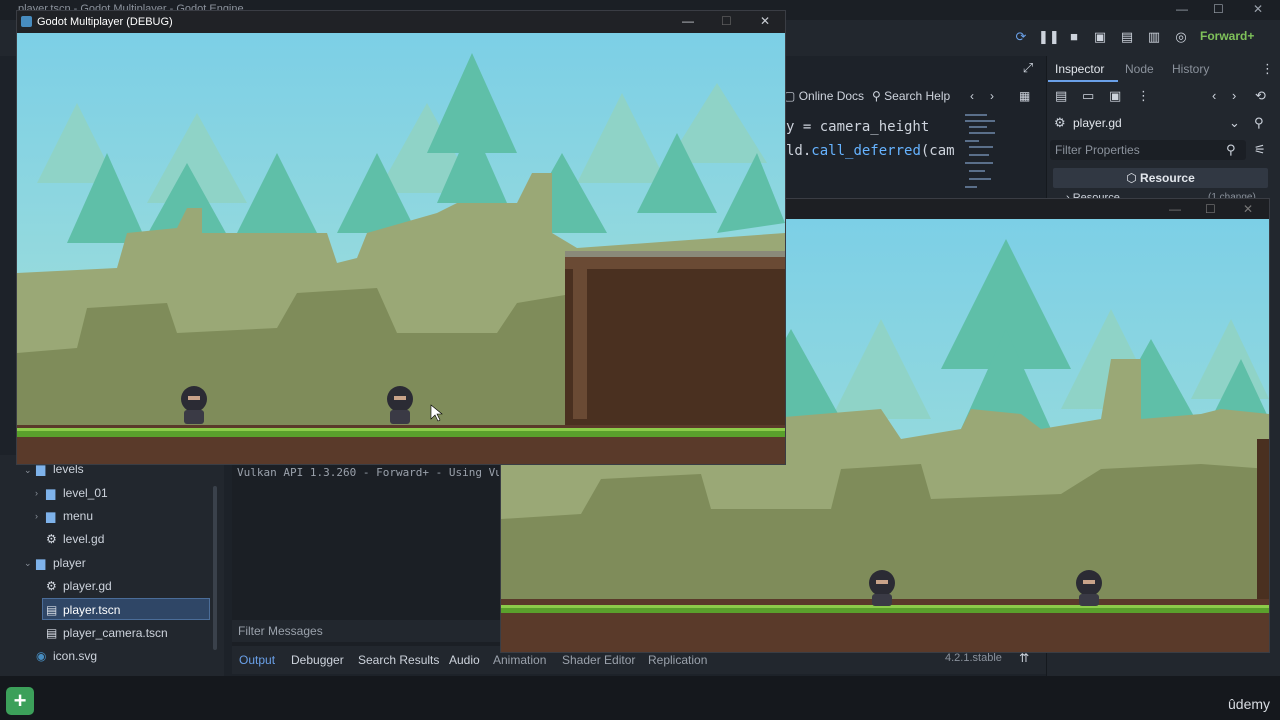 The height and width of the screenshot is (720, 1280). Describe the element at coordinates (83, 539) in the screenshot. I see `fs-item-level-gd: level.gd` at that location.